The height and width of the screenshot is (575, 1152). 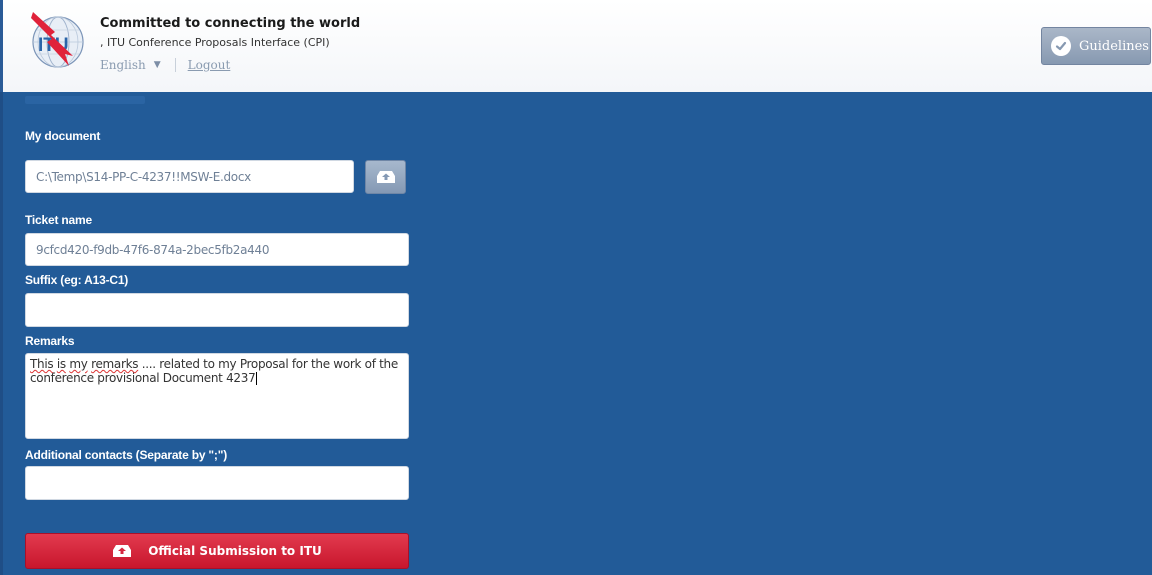 What do you see at coordinates (143, 378) in the screenshot?
I see `remarks-text-line2: conference provisional Document 4237` at bounding box center [143, 378].